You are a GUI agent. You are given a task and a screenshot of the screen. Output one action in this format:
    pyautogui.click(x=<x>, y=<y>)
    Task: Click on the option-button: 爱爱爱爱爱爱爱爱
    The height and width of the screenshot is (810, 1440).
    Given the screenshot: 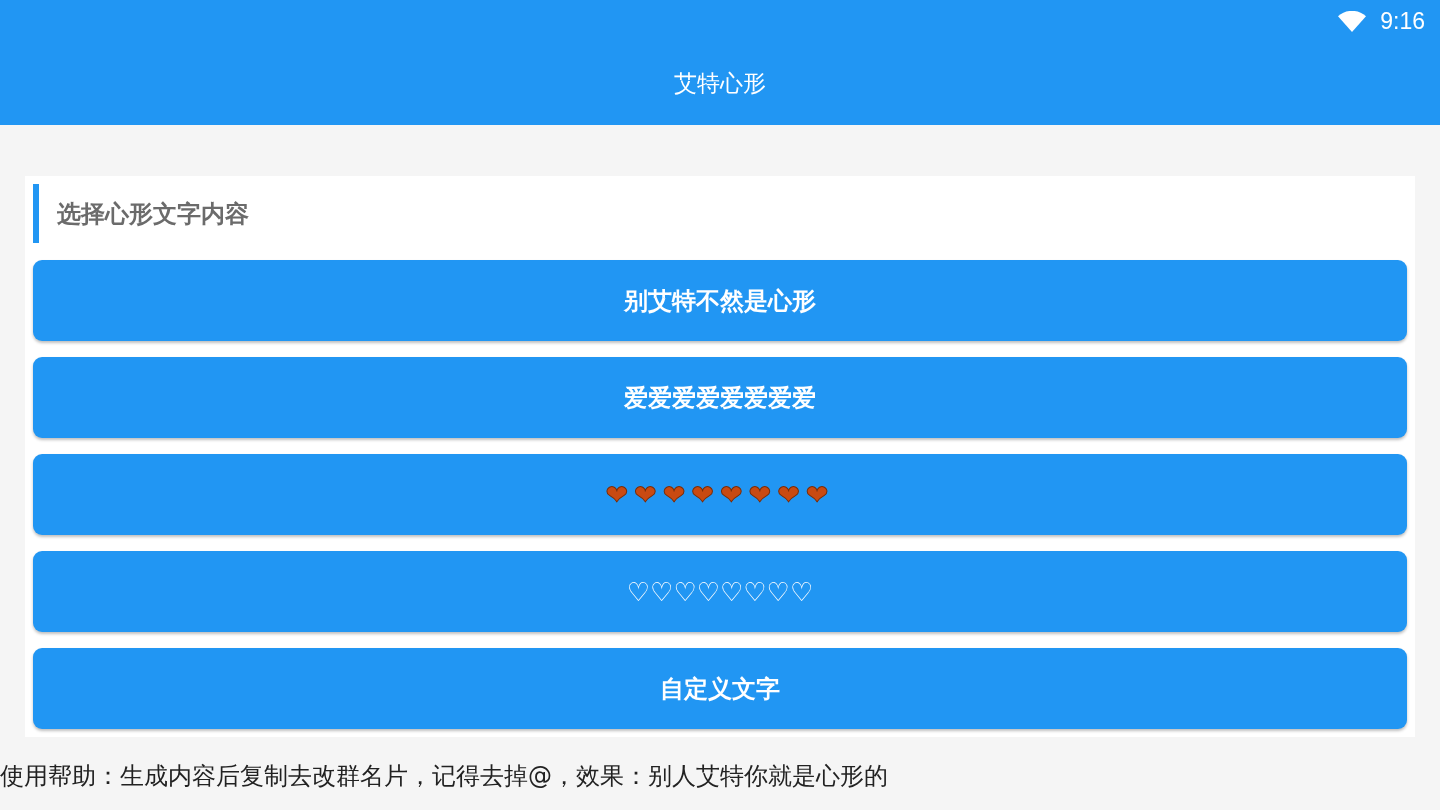 What is the action you would take?
    pyautogui.click(x=720, y=397)
    